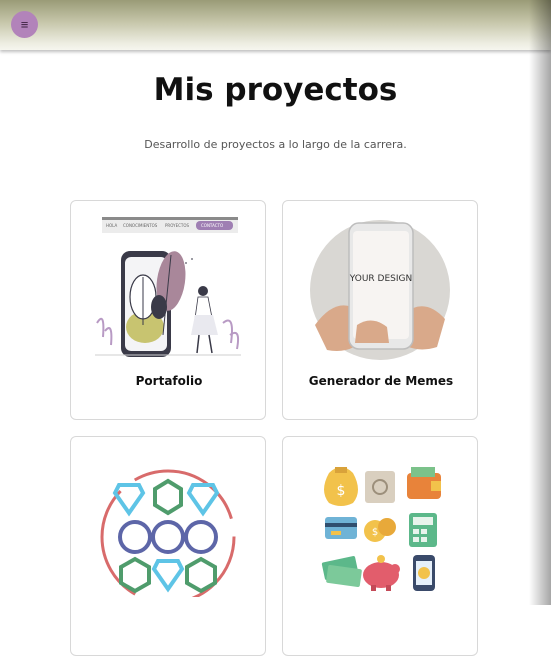 This screenshot has width=551, height=656. What do you see at coordinates (168, 533) in the screenshot?
I see `geometric-shapes-illustration` at bounding box center [168, 533].